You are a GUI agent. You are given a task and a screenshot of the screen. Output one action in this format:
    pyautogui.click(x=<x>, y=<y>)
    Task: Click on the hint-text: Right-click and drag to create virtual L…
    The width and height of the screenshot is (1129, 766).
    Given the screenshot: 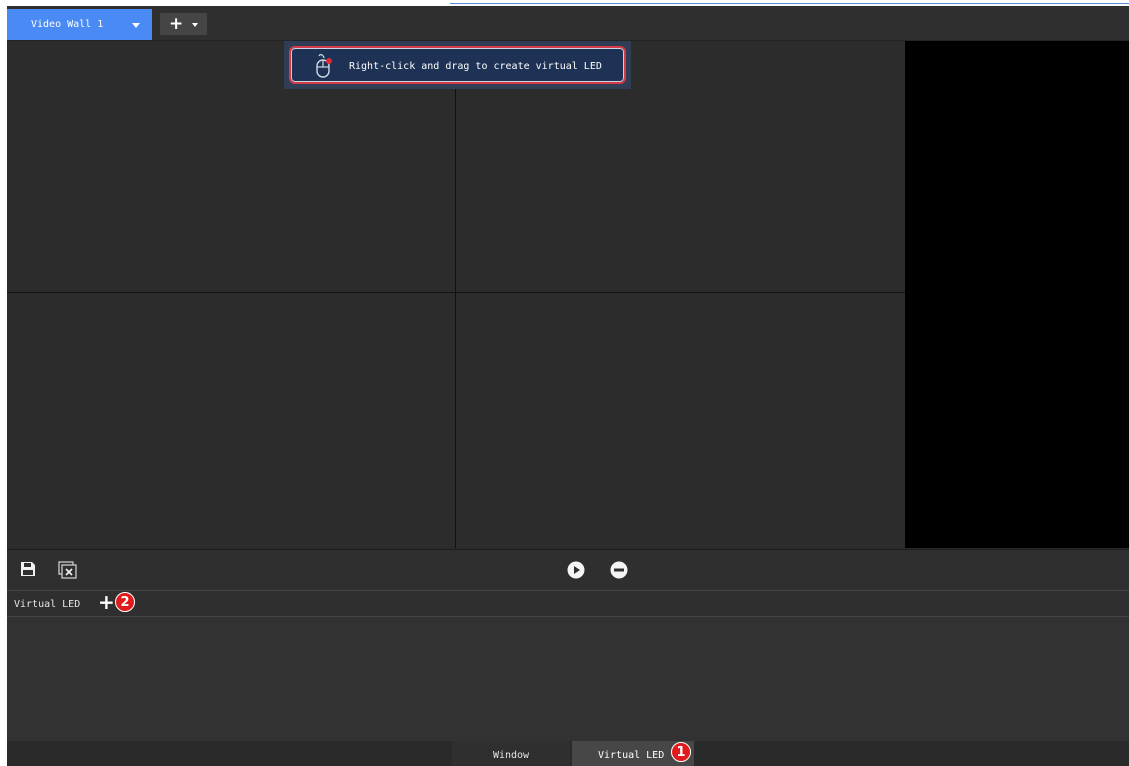 What is the action you would take?
    pyautogui.click(x=475, y=66)
    